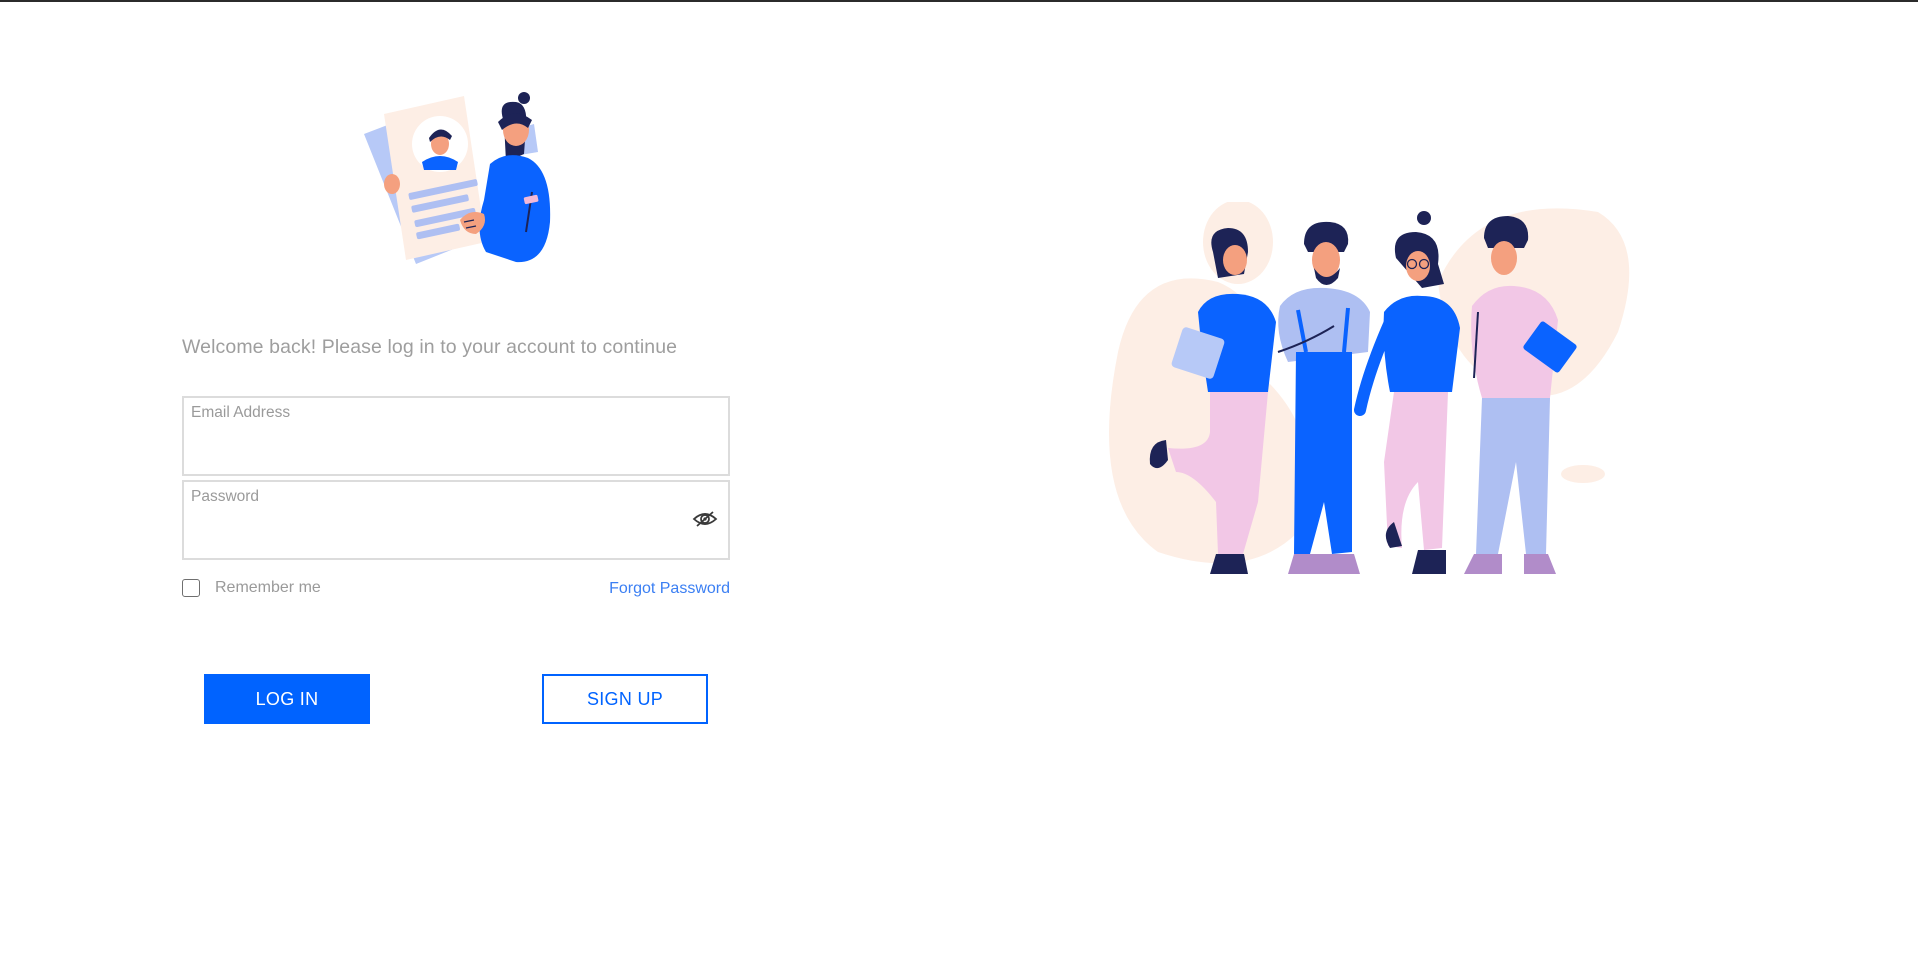  Describe the element at coordinates (705, 519) in the screenshot. I see `eye-slash-icon` at that location.